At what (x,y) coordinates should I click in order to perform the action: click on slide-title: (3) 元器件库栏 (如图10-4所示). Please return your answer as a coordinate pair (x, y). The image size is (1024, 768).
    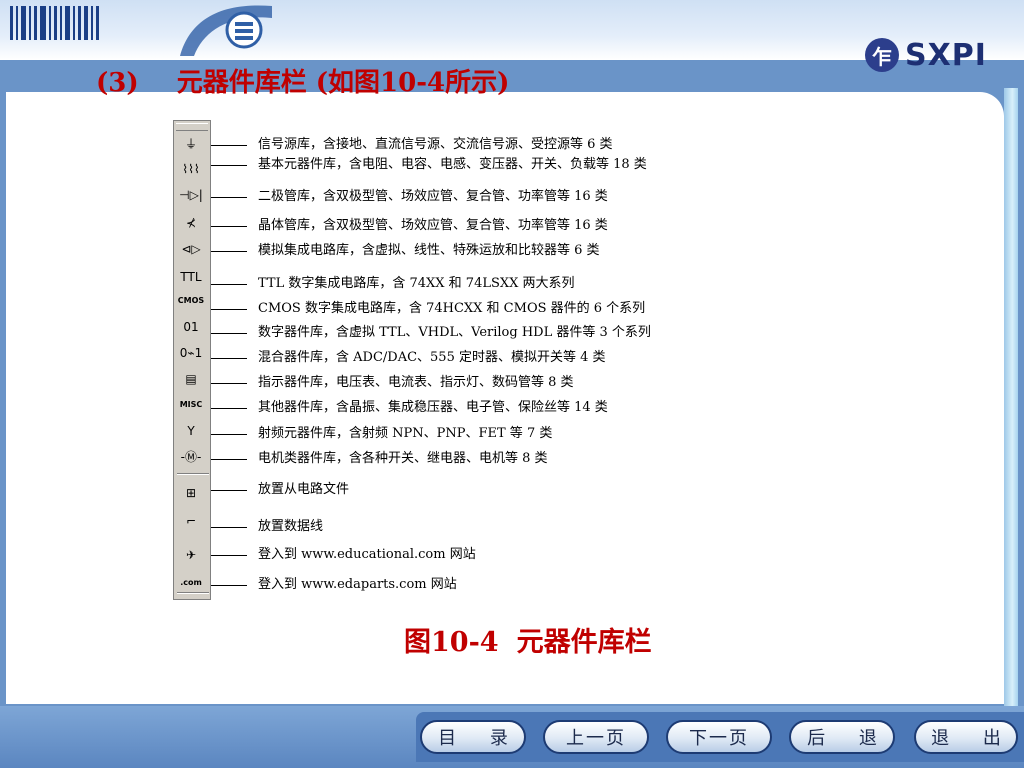
    Looking at the image, I should click on (302, 80).